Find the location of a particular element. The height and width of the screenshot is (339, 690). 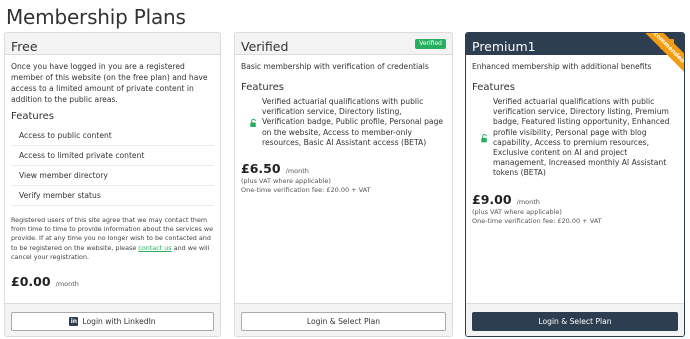

plan-title: Premium1 is located at coordinates (504, 46).